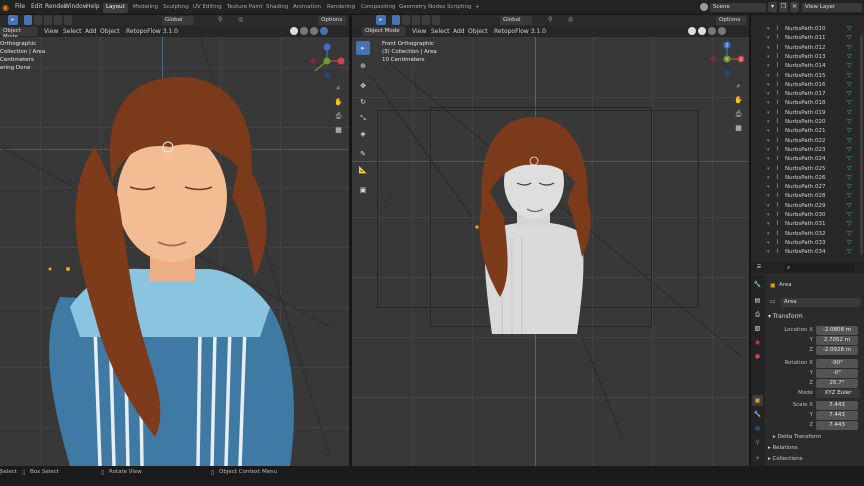 The height and width of the screenshot is (486, 864). What do you see at coordinates (807, 224) in the screenshot?
I see `outliner-item: ▾ ⌇ NurbsPath.031 ▽` at bounding box center [807, 224].